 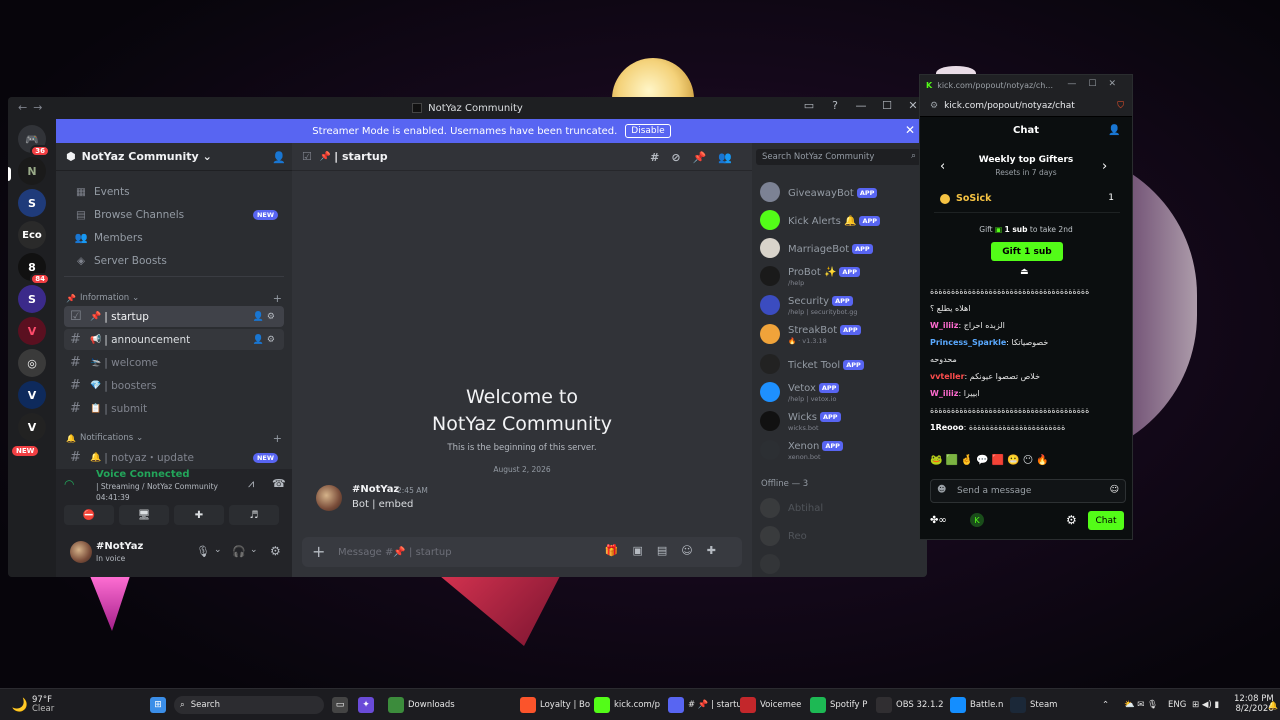 I want to click on copilot-button: ✦, so click(x=368, y=705).